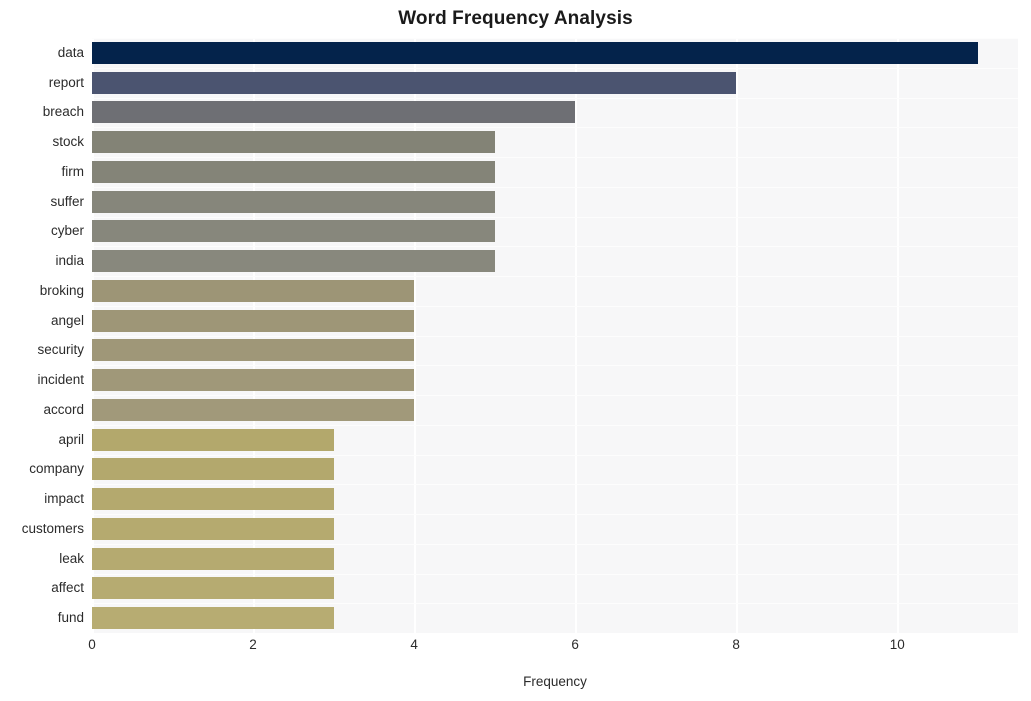  What do you see at coordinates (515, 647) in the screenshot?
I see `x-axis-tick-labels: 0 2 4 6 8 10` at bounding box center [515, 647].